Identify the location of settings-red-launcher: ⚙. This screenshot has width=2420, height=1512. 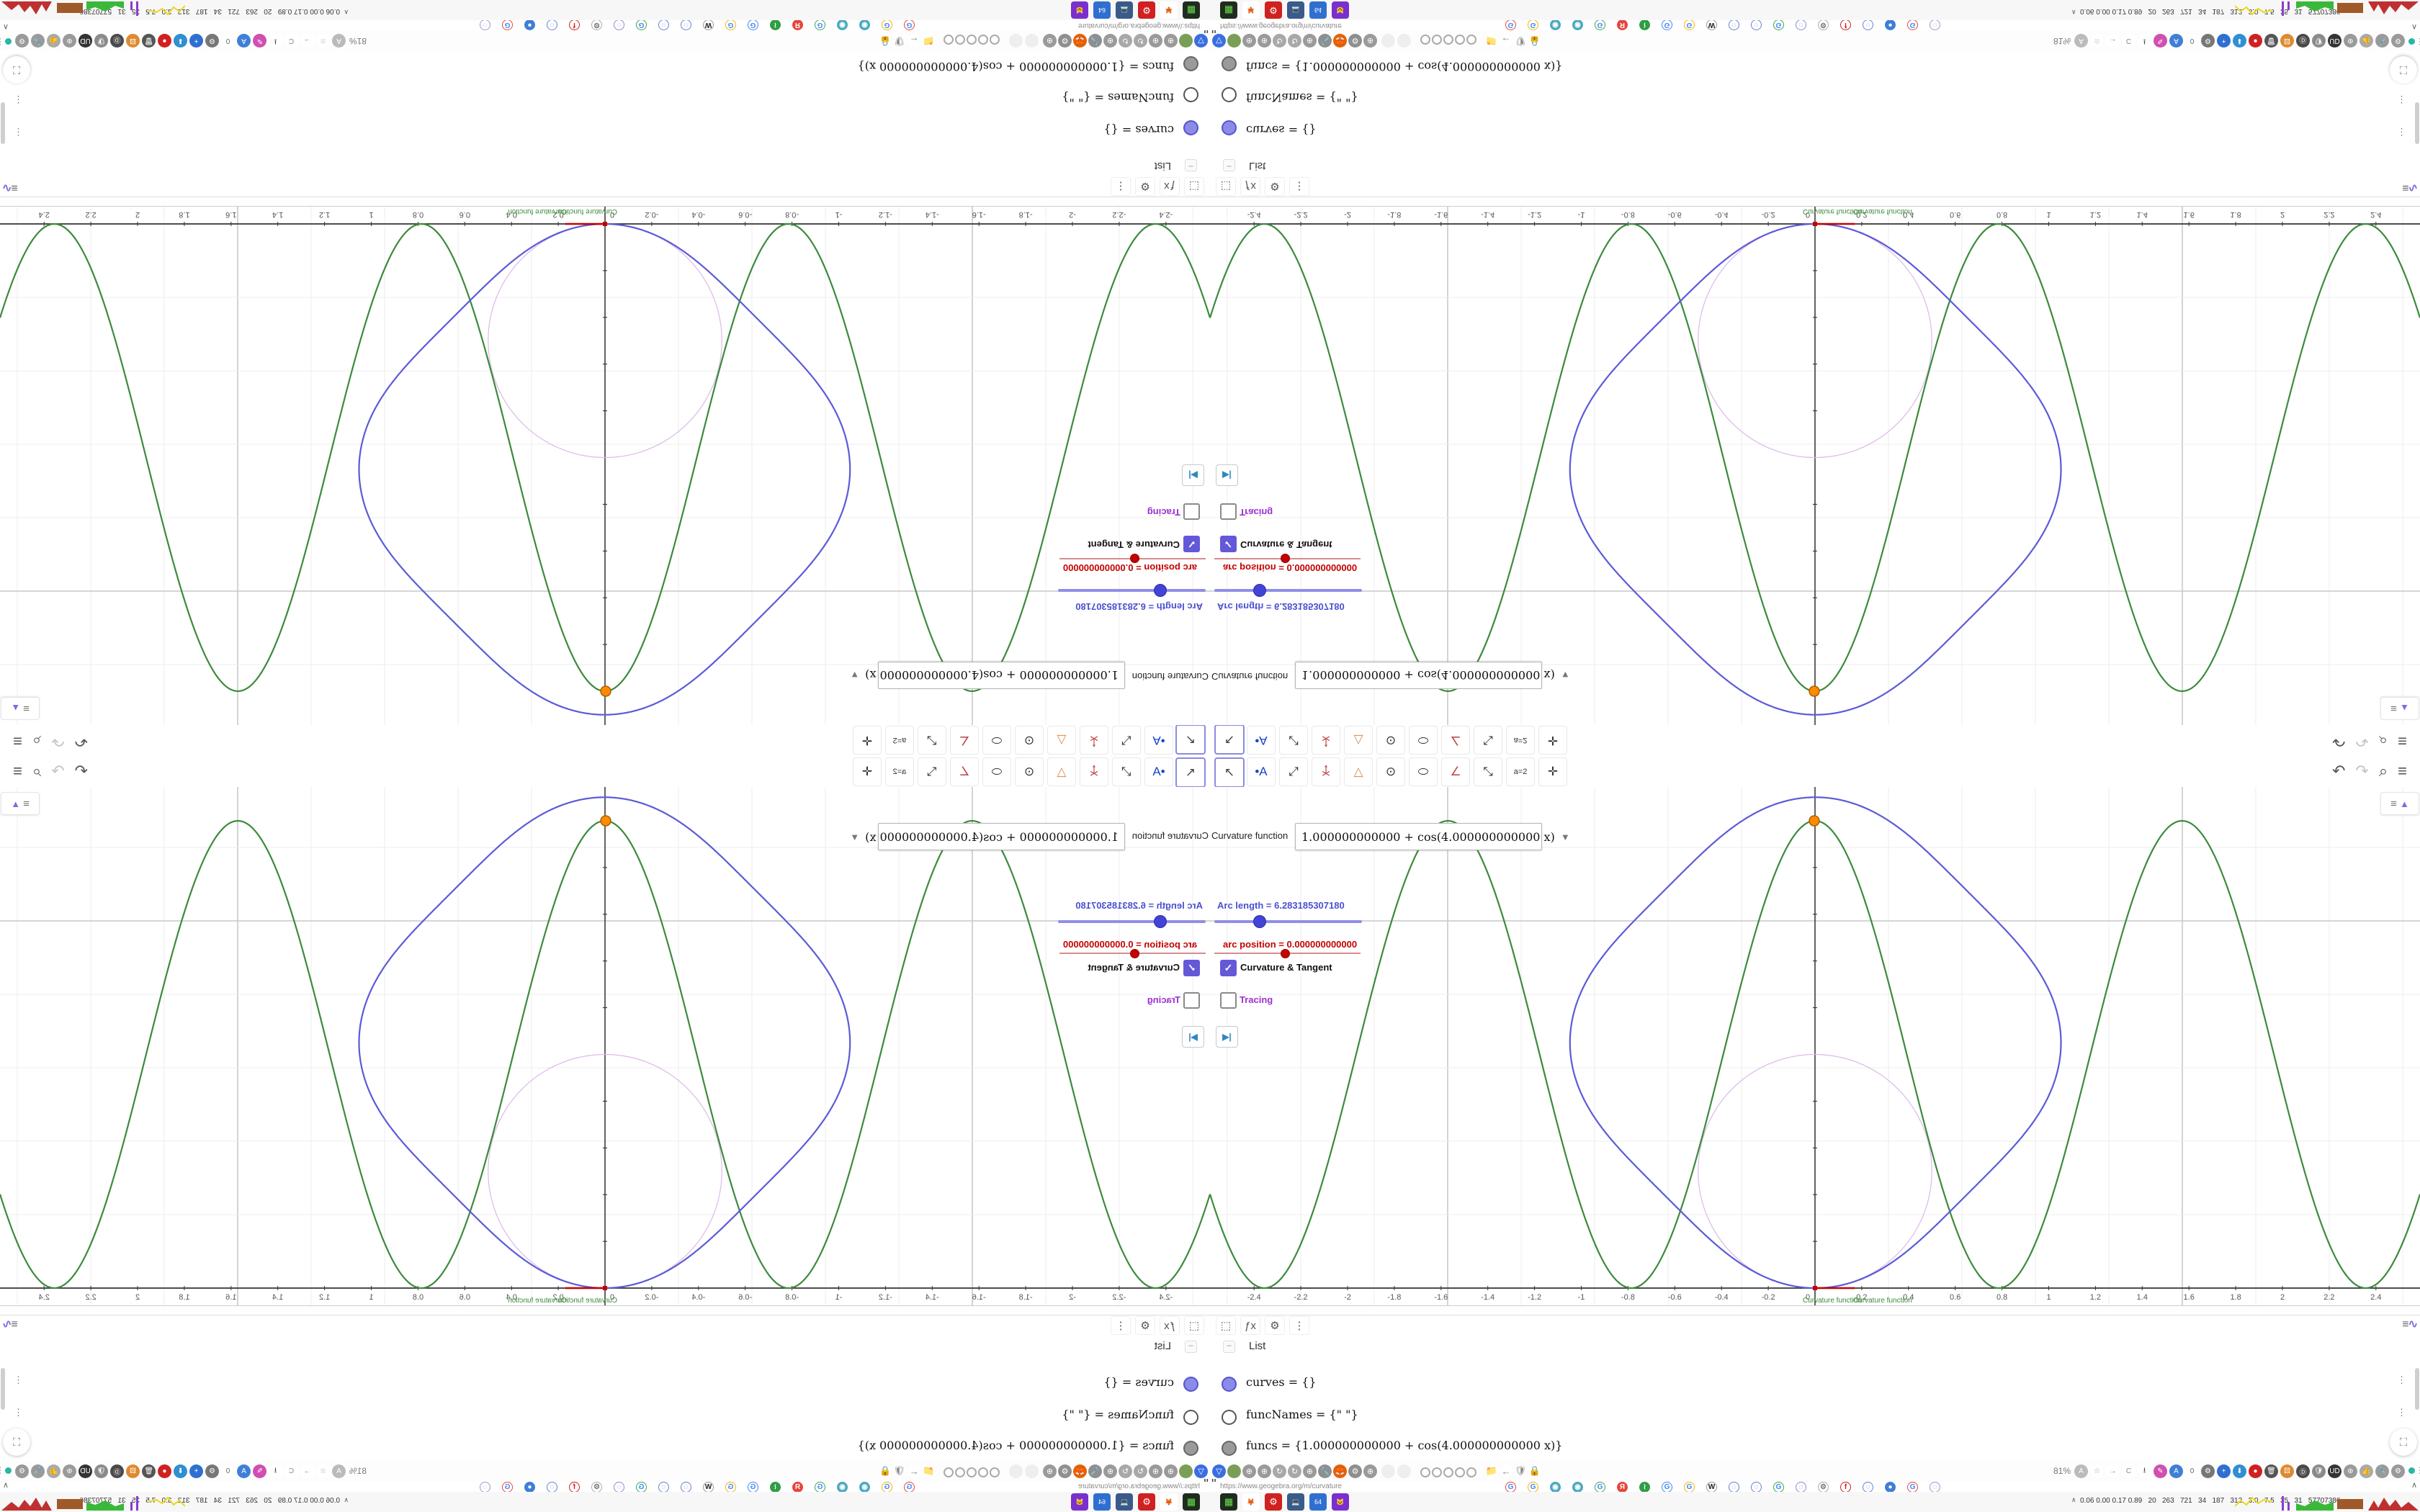
(1273, 1502).